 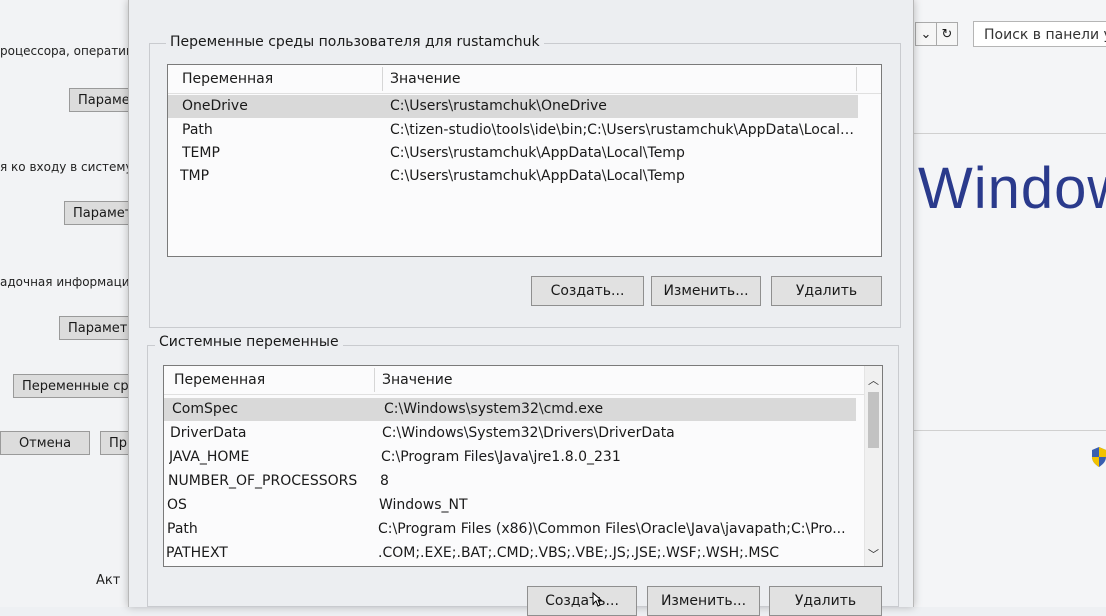 What do you see at coordinates (70, 51) in the screenshot?
I see `performance-label: роцессора, оперативн` at bounding box center [70, 51].